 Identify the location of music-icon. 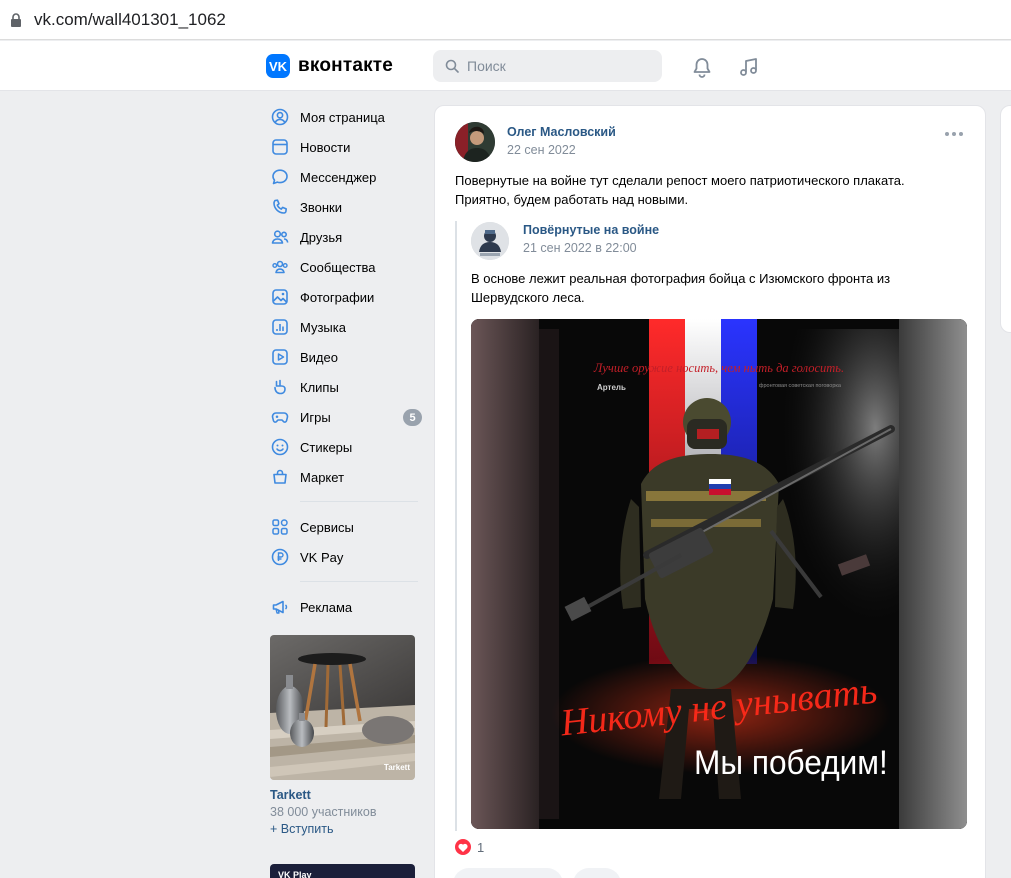
(280, 327).